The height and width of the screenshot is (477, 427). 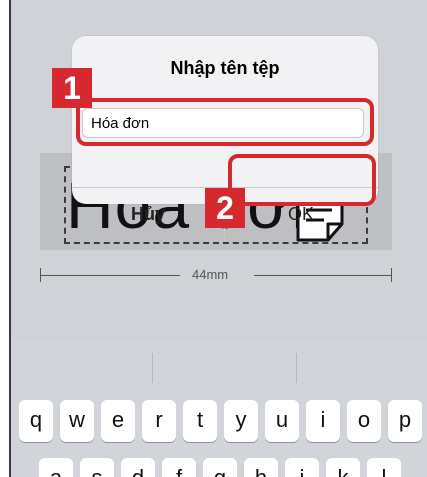 What do you see at coordinates (72, 88) in the screenshot?
I see `step-1-badge: 1` at bounding box center [72, 88].